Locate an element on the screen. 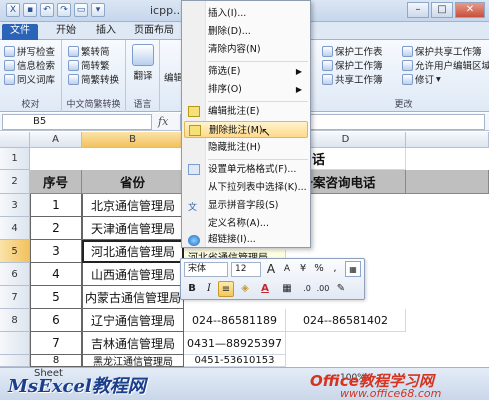 The height and width of the screenshot is (400, 489). customize-qat-icon: ▾ is located at coordinates (98, 10).